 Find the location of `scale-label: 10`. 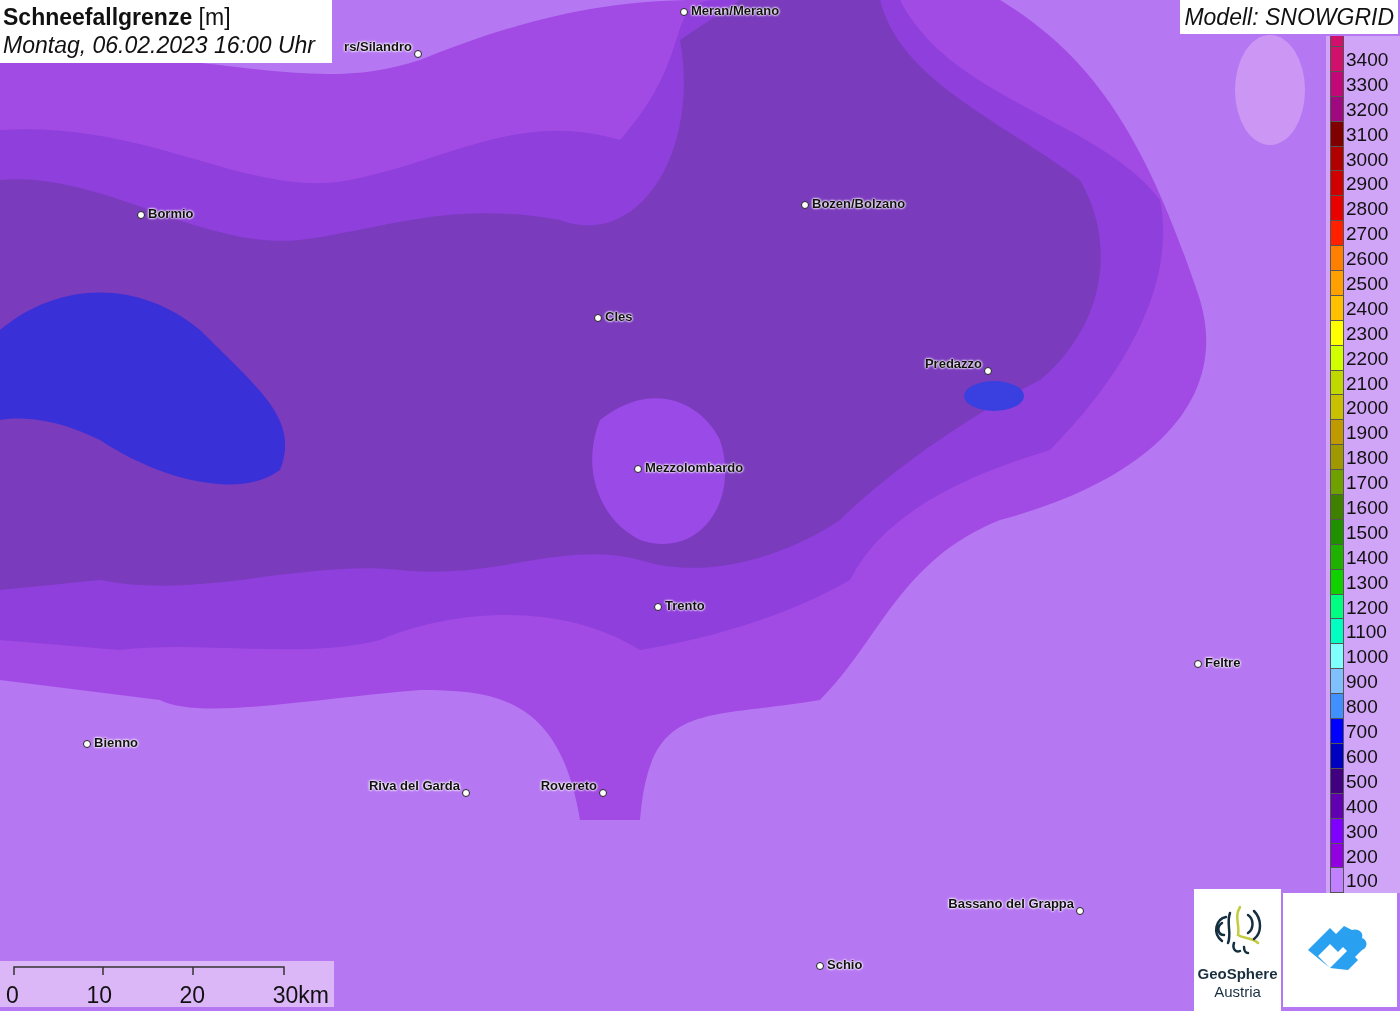

scale-label: 10 is located at coordinates (99, 995).